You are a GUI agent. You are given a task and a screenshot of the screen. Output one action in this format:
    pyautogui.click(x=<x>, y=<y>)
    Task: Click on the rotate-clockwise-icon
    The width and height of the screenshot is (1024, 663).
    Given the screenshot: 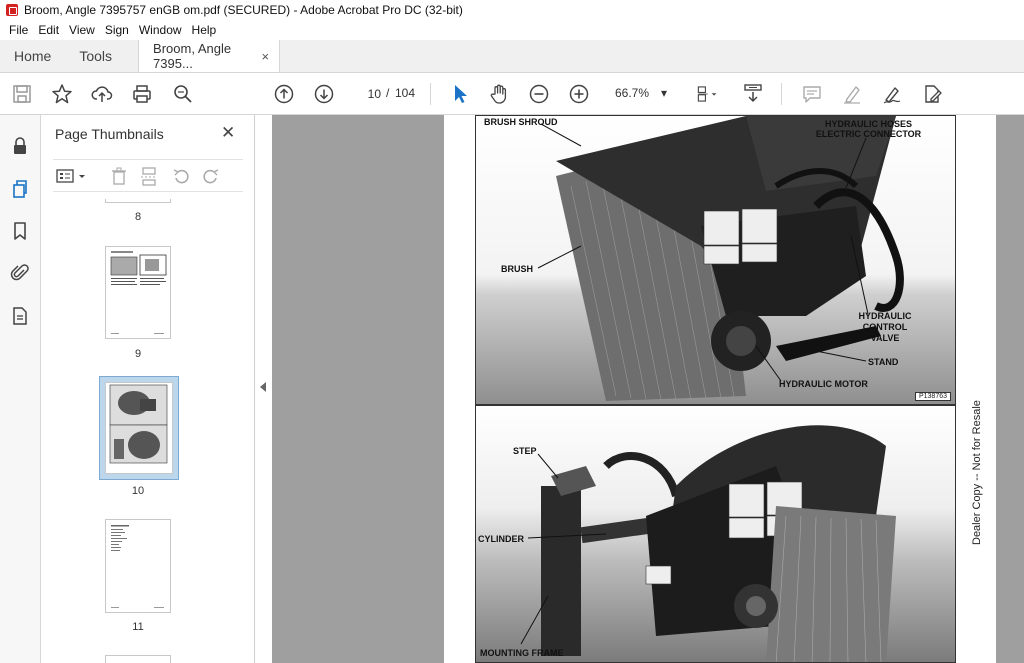 What is the action you would take?
    pyautogui.click(x=211, y=176)
    